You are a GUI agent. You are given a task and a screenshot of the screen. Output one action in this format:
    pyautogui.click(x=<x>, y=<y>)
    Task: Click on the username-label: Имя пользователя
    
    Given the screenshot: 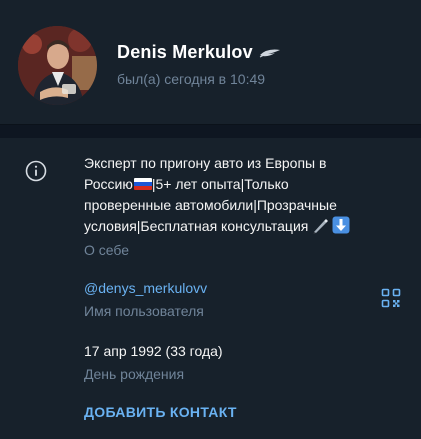 What is the action you would take?
    pyautogui.click(x=144, y=311)
    